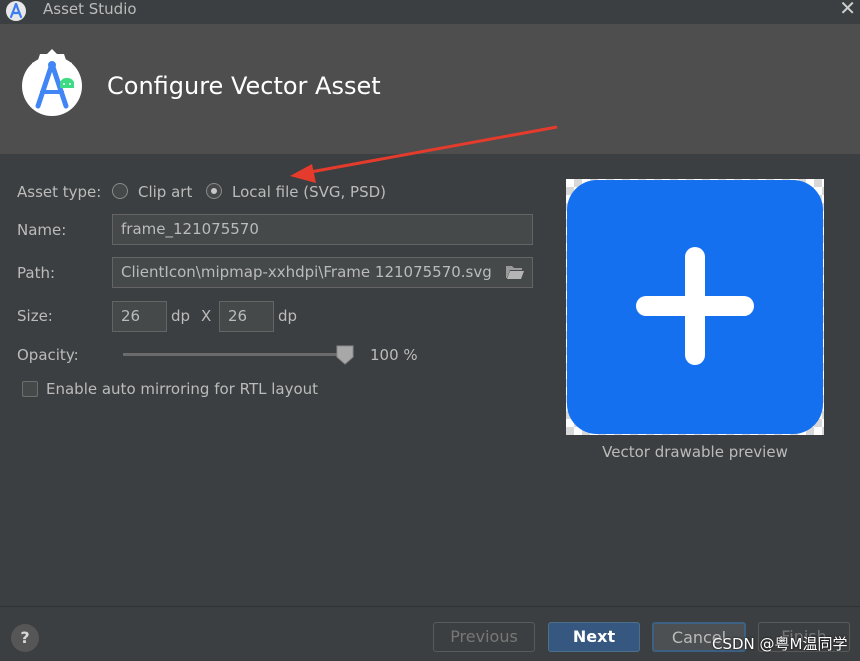  I want to click on size-width-unit: dp, so click(181, 316).